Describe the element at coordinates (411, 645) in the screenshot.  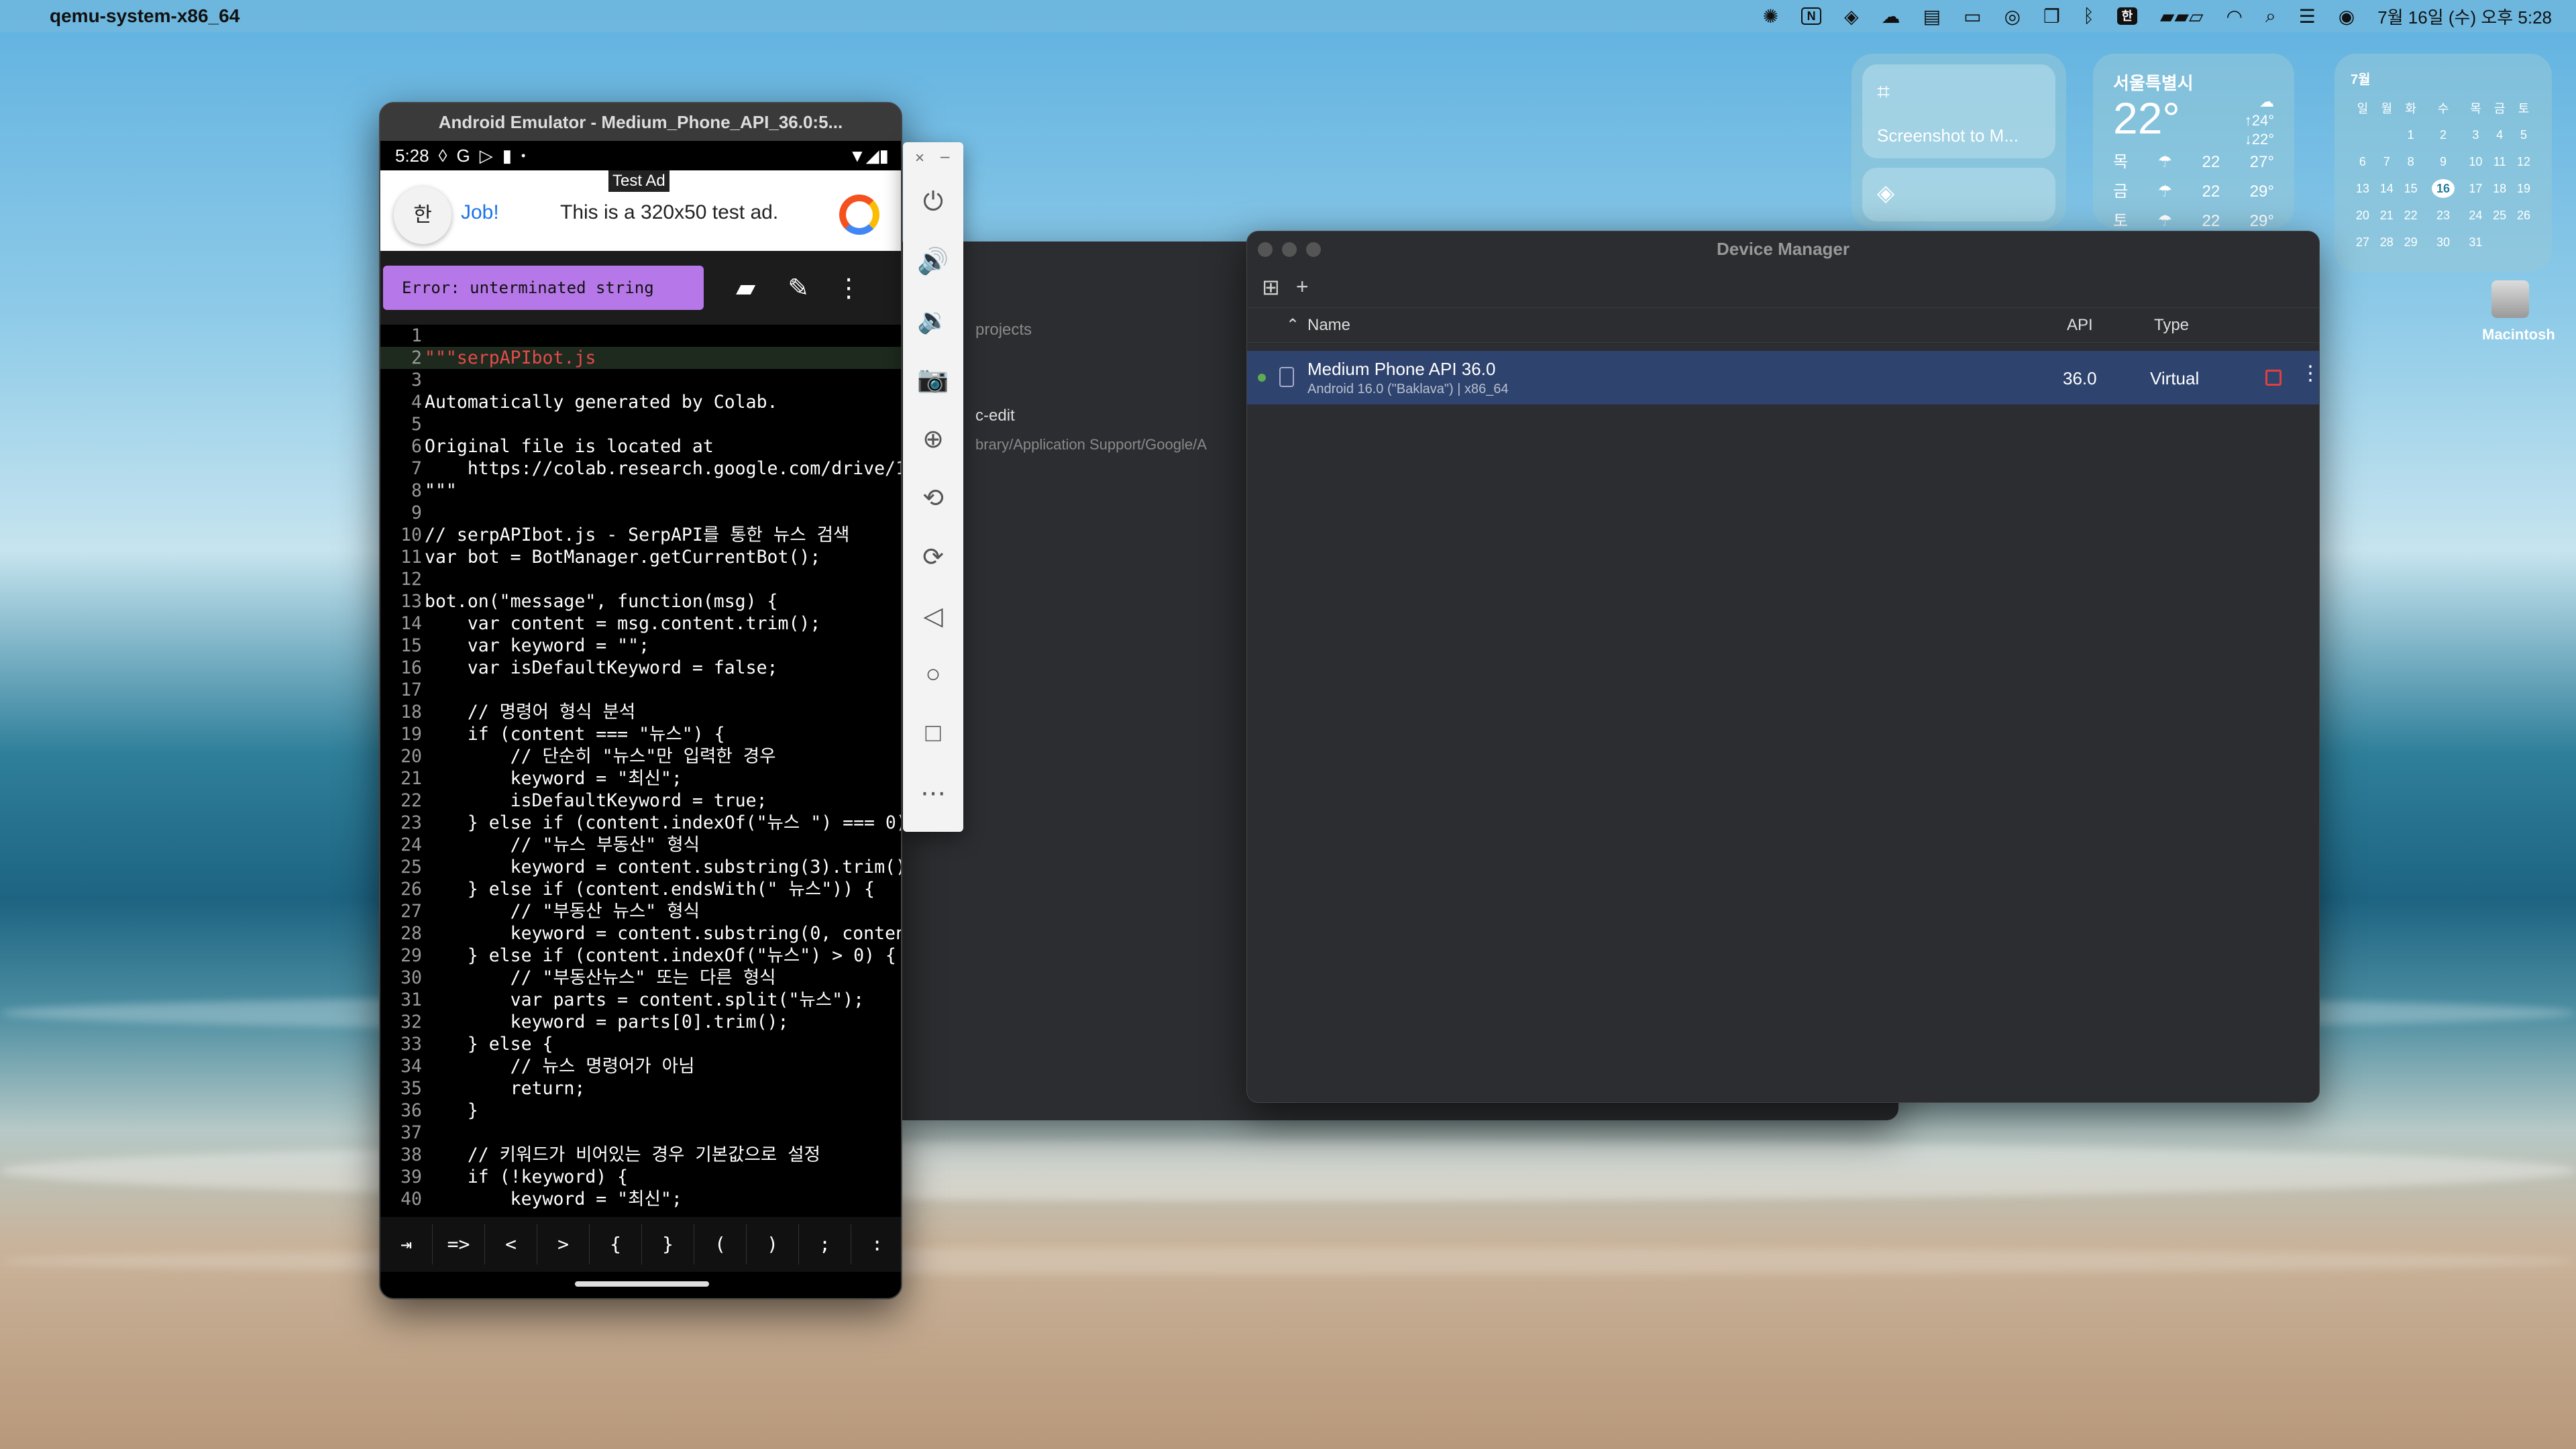
I see `line-number: 15` at that location.